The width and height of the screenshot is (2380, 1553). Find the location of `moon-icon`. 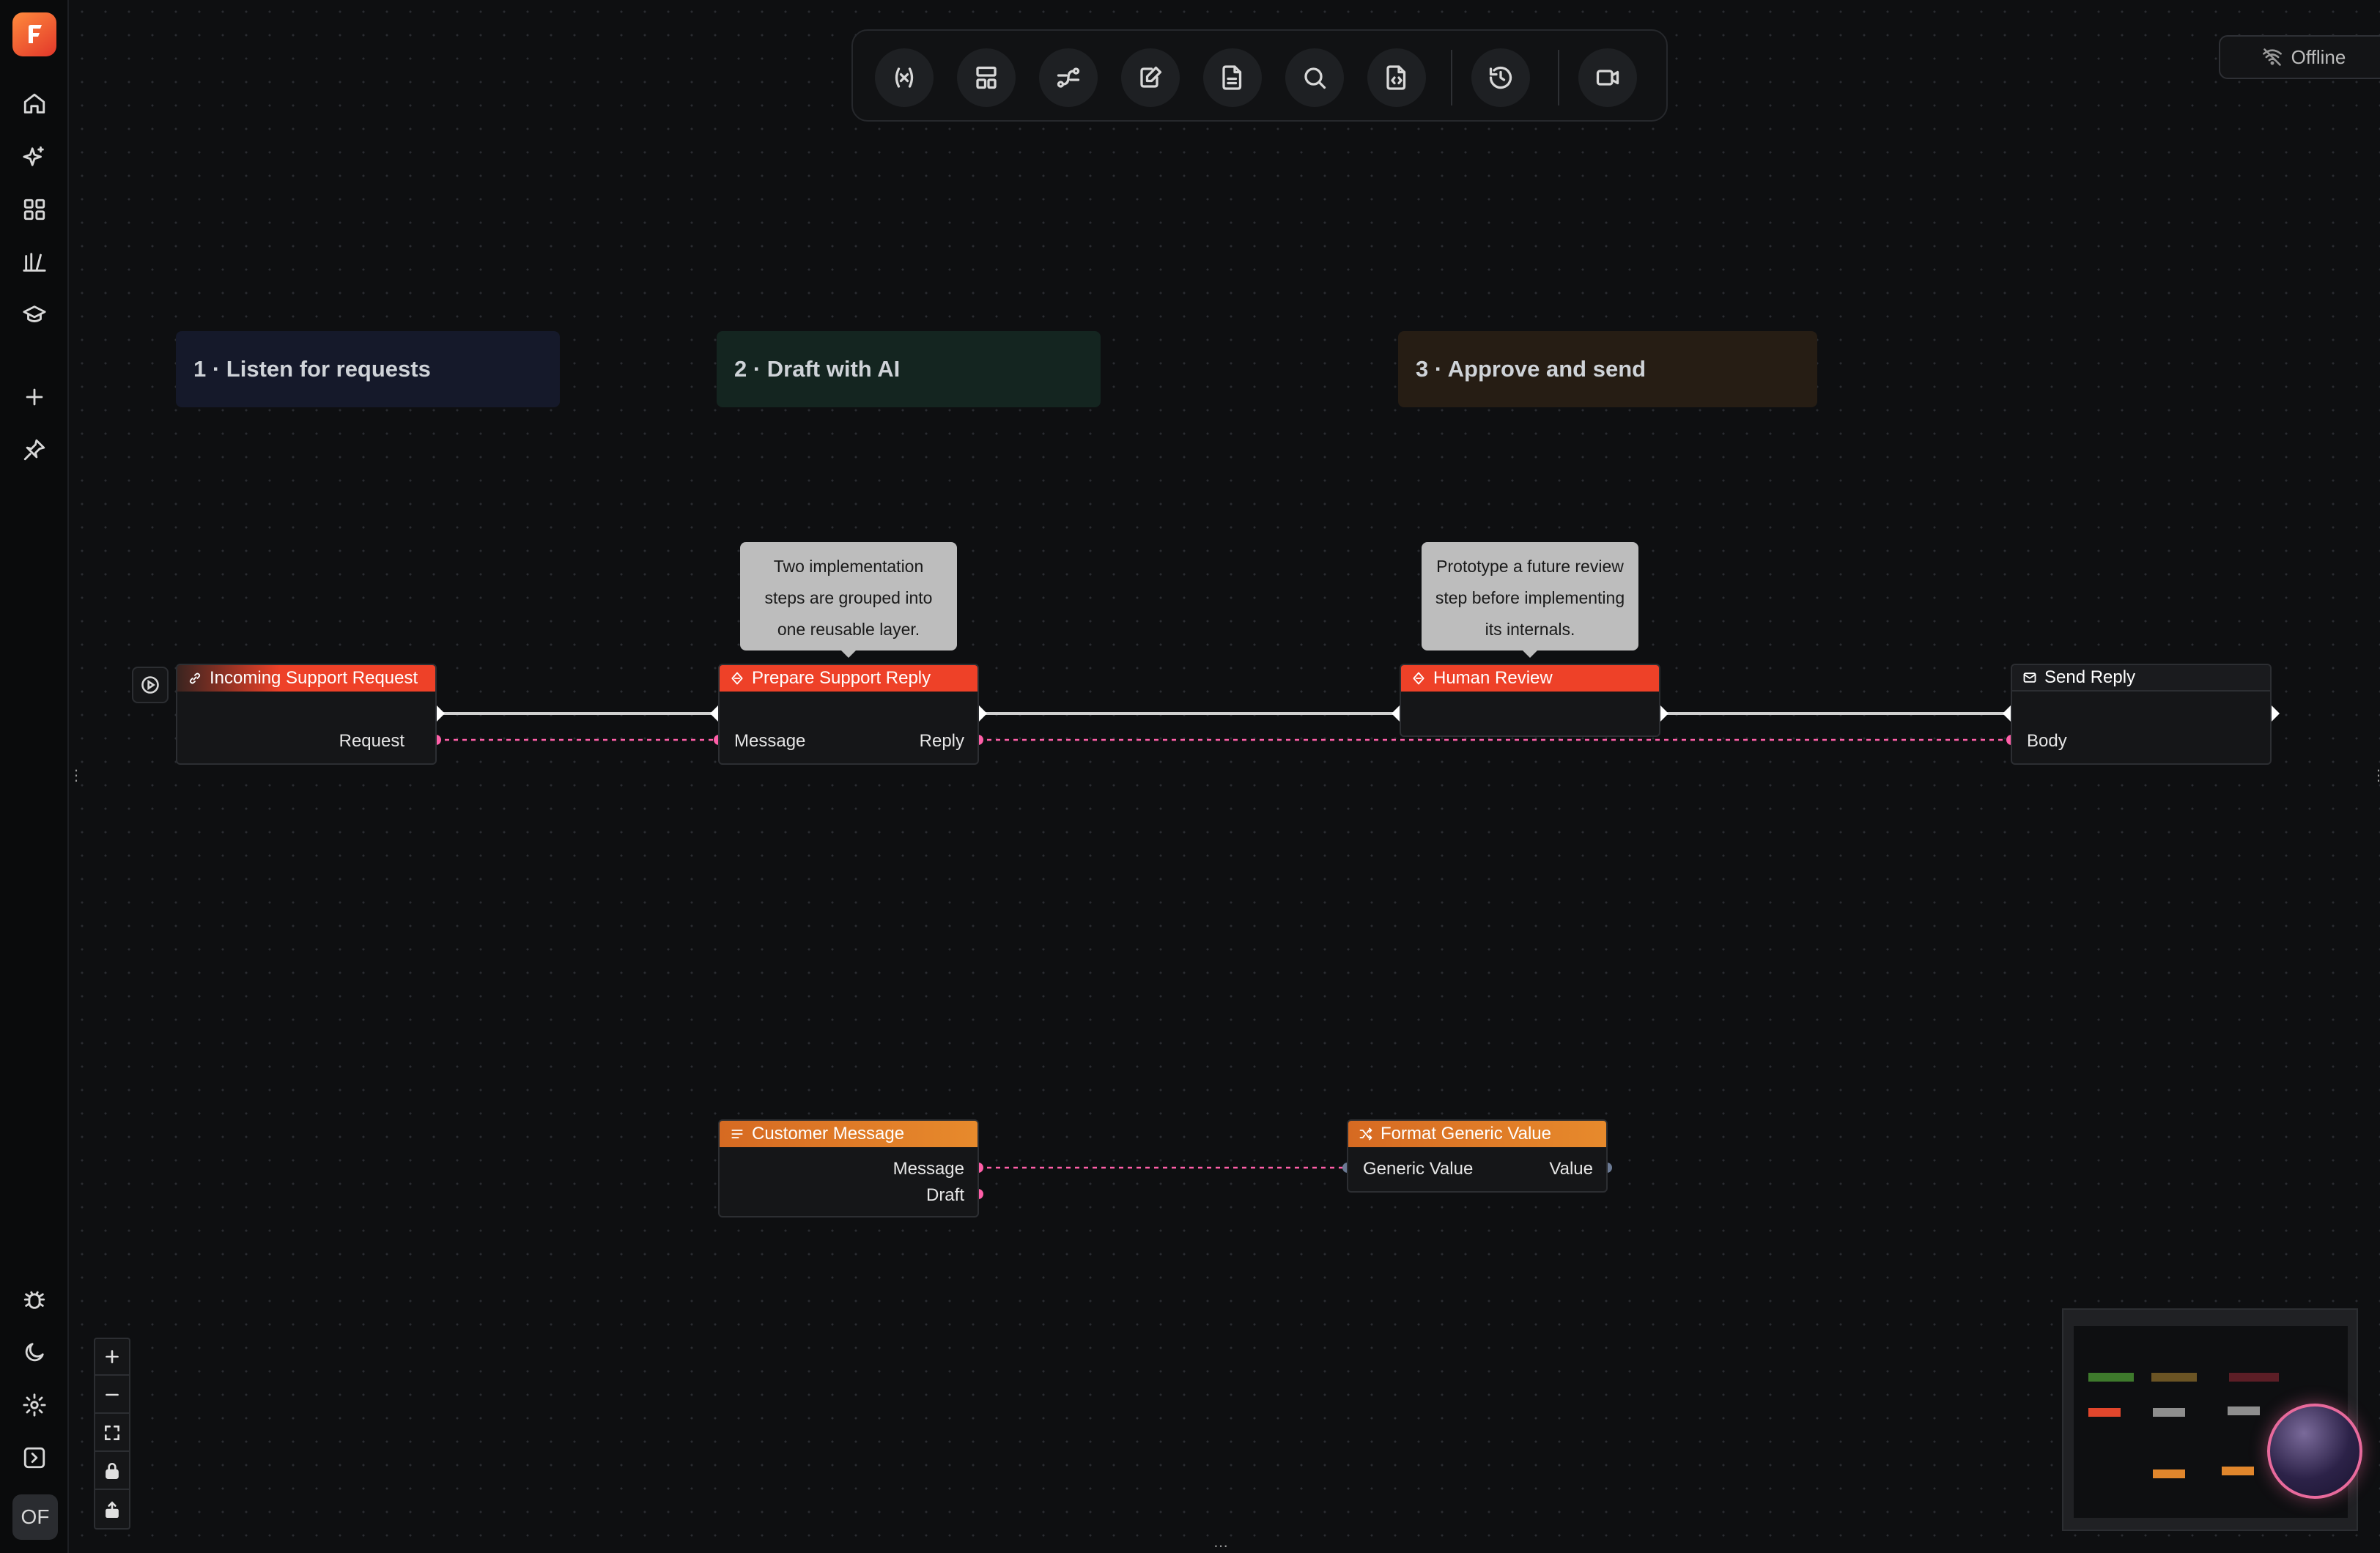

moon-icon is located at coordinates (34, 1352).